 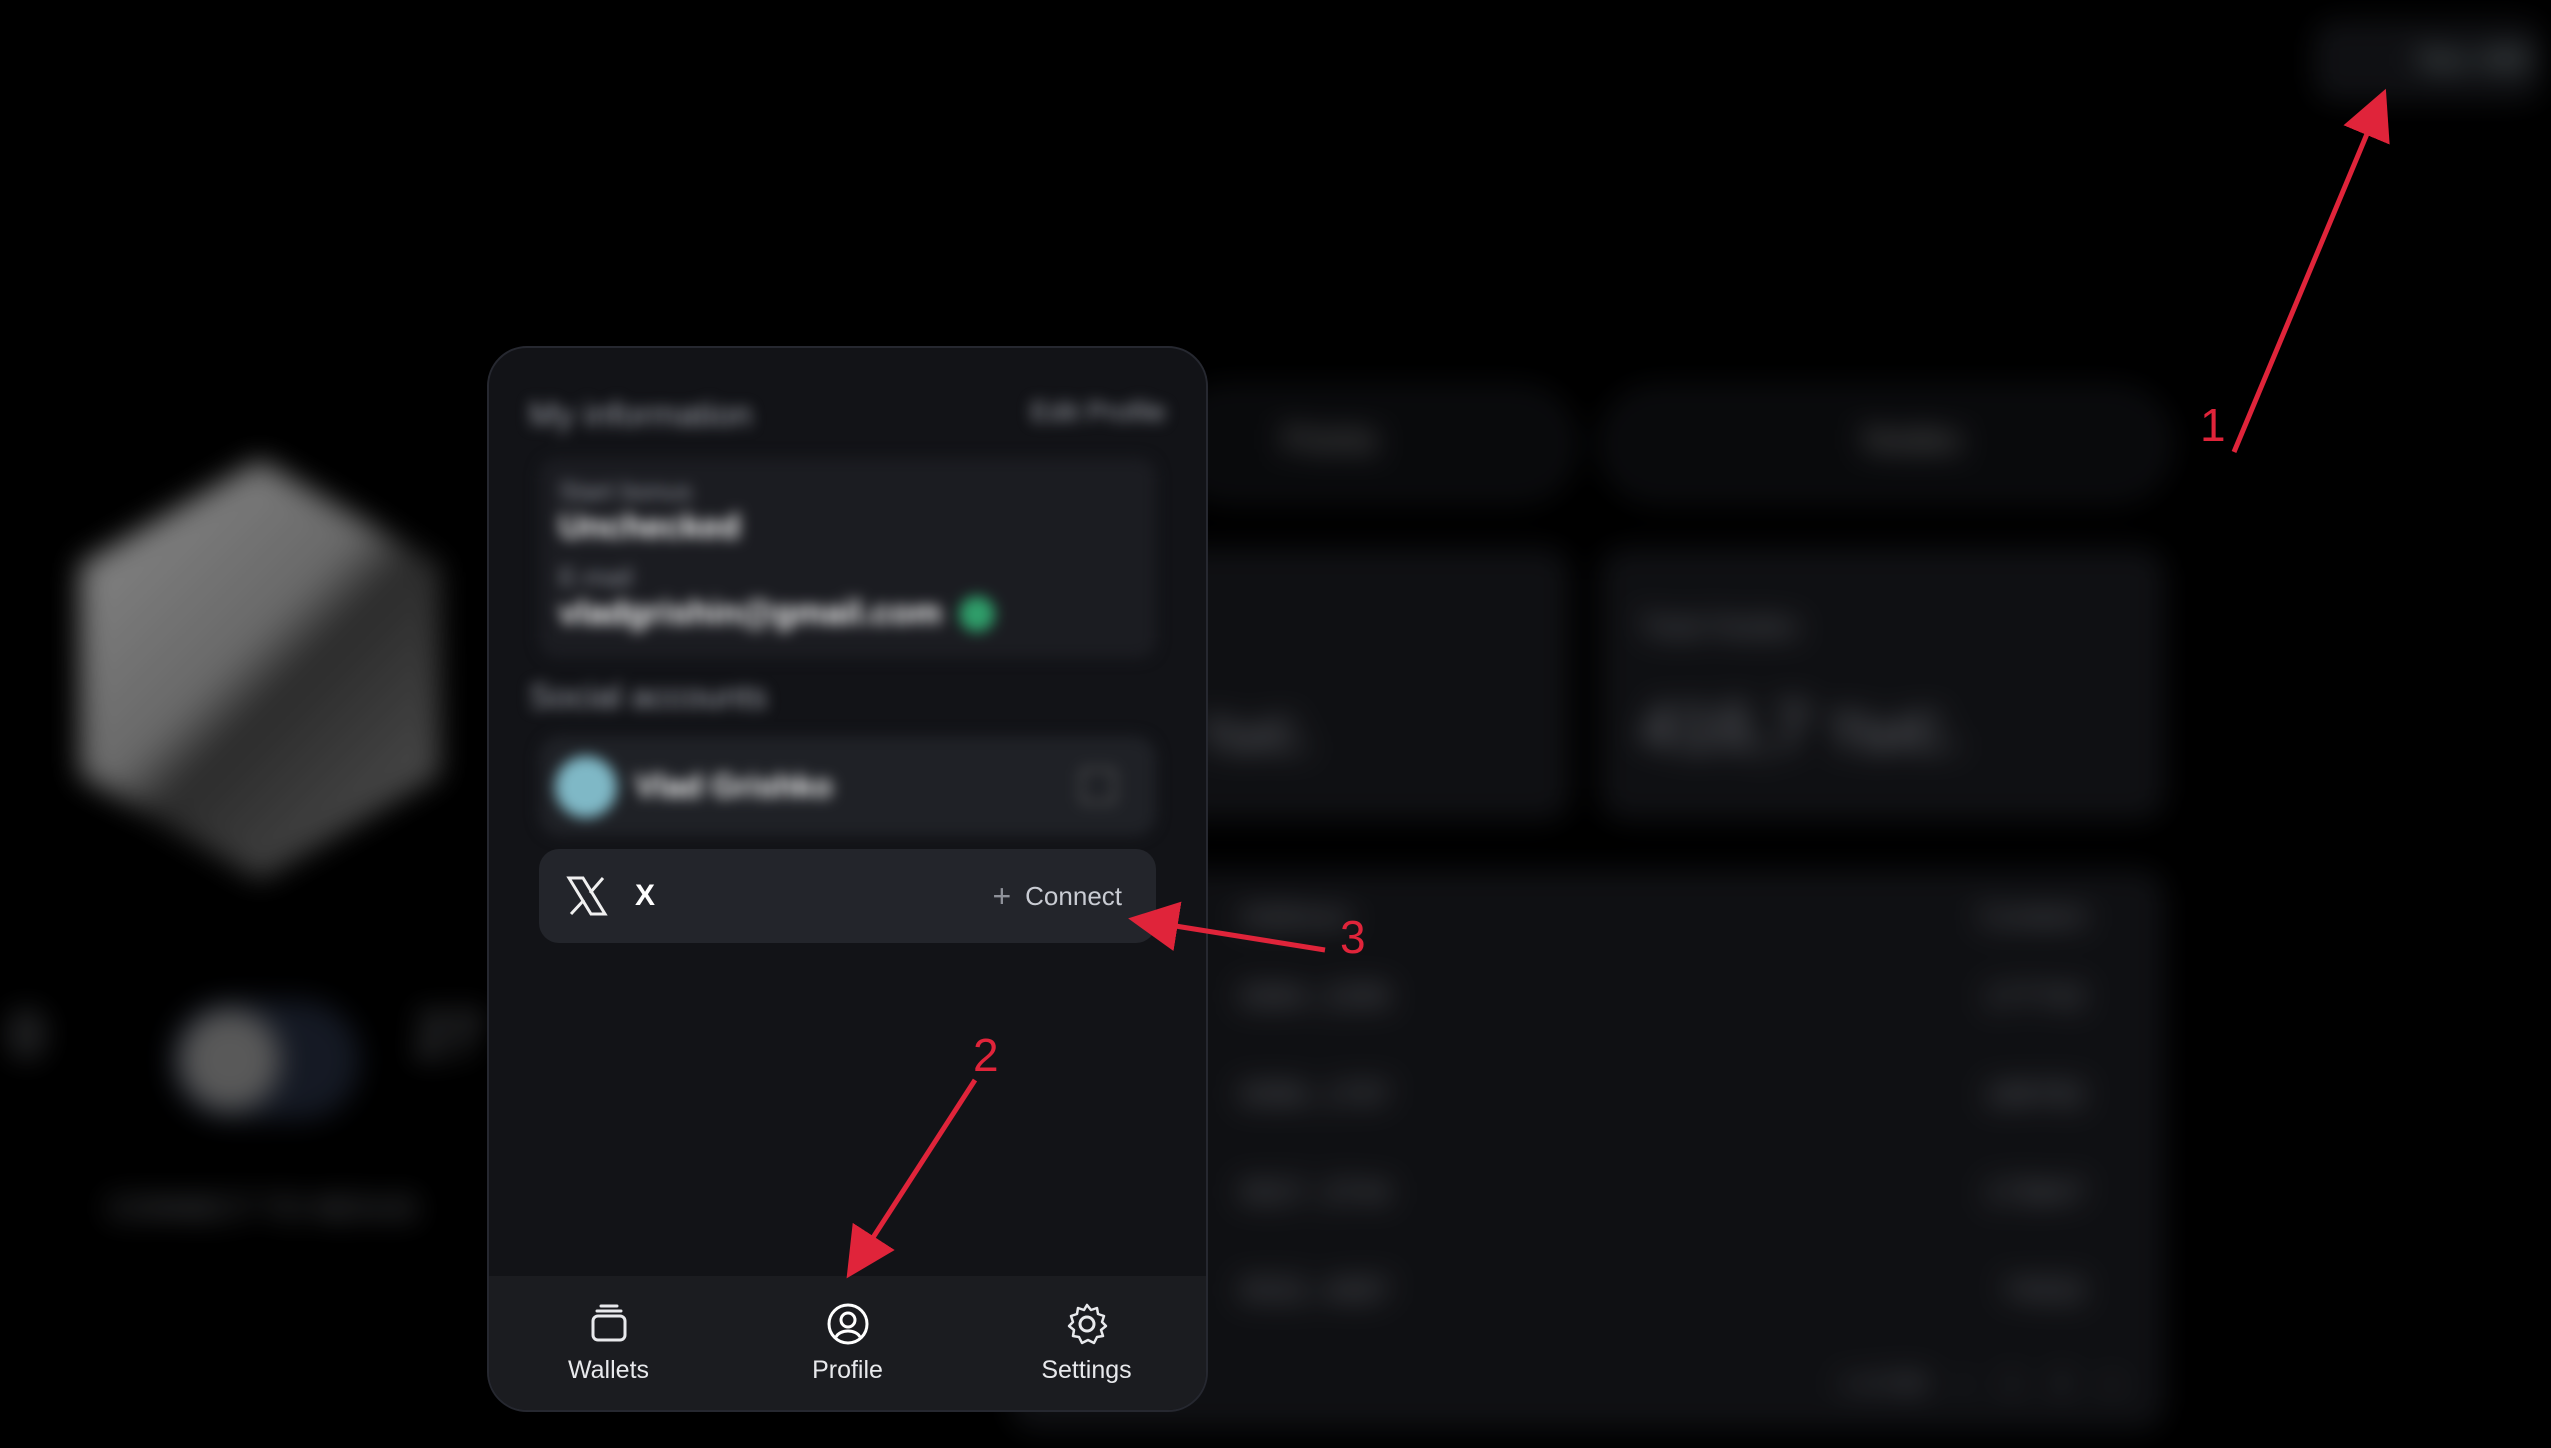 I want to click on annotation-label-2: 2, so click(x=986, y=1055).